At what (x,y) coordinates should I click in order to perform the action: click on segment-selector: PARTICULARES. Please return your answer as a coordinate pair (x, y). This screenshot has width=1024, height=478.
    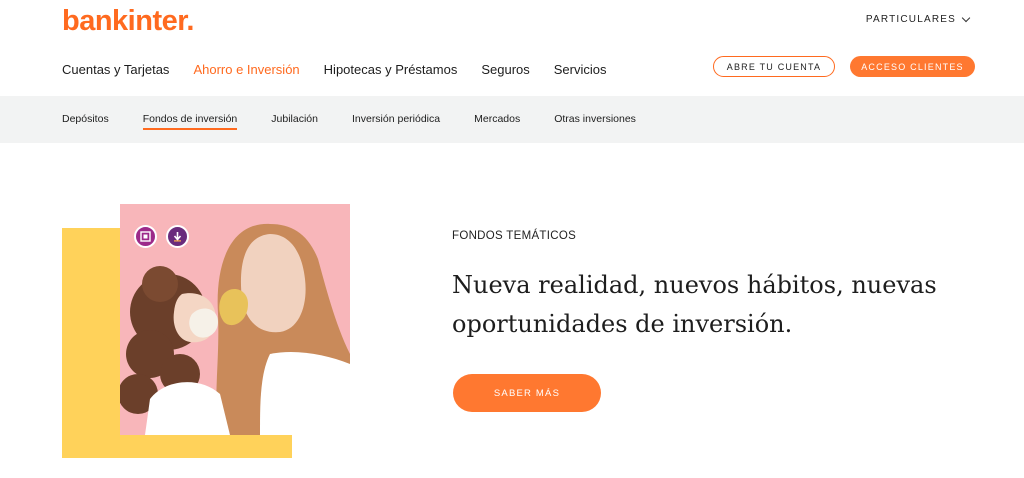
    Looking at the image, I should click on (918, 19).